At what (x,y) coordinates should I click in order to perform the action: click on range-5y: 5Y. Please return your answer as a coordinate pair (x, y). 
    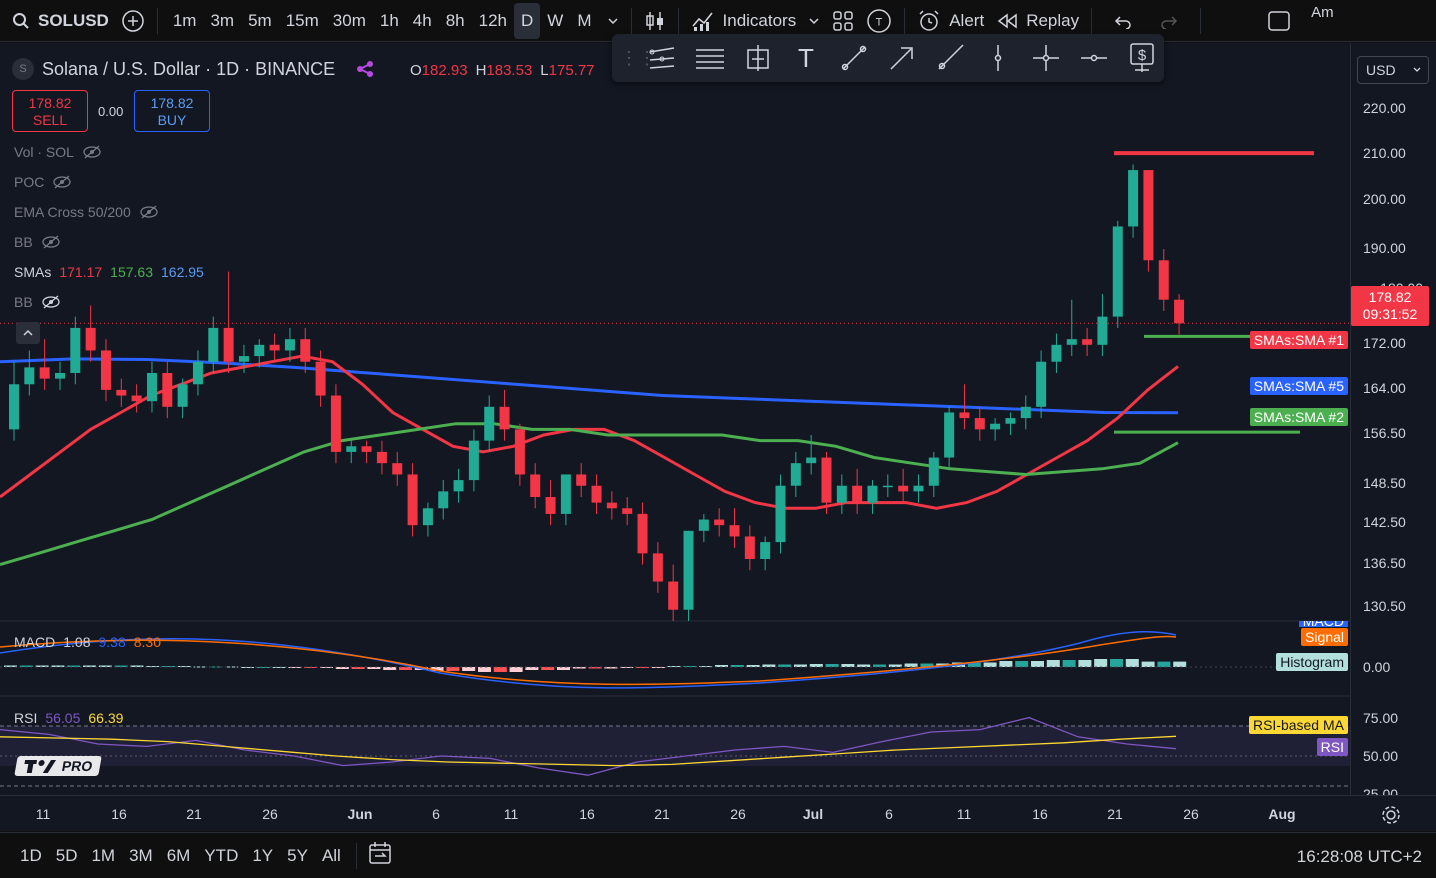
    Looking at the image, I should click on (297, 856).